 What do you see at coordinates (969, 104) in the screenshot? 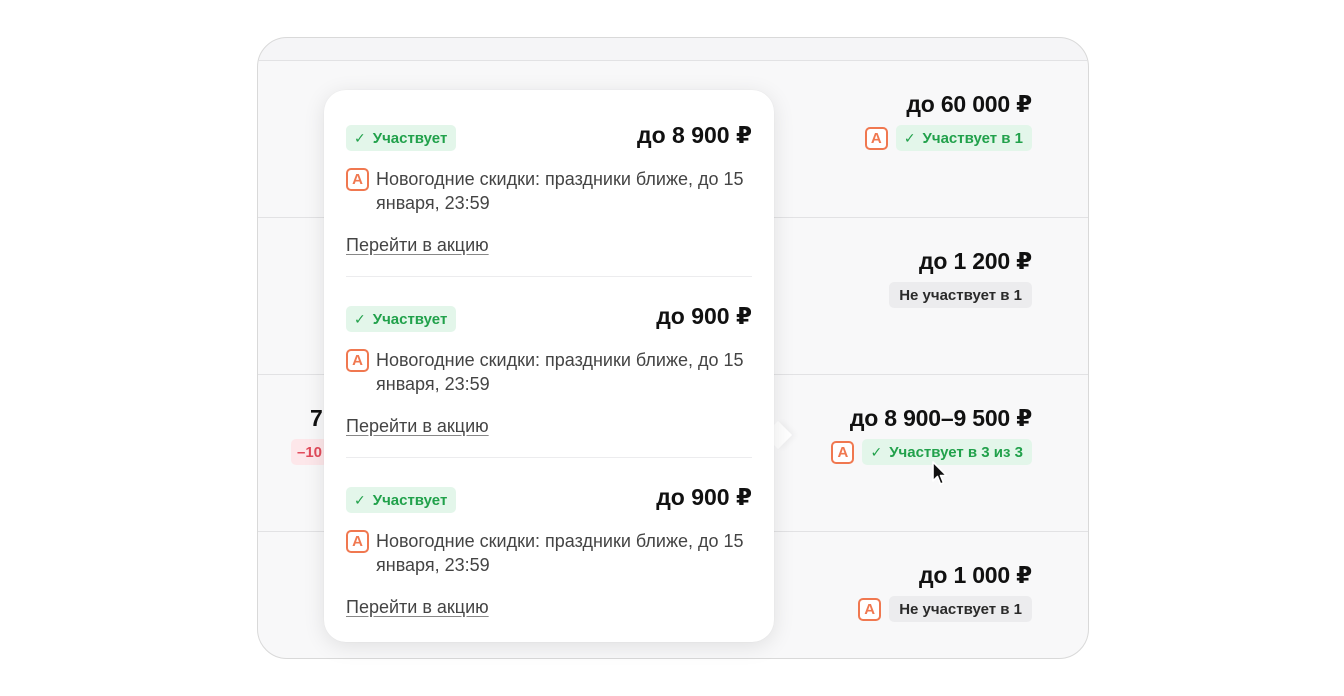
I see `row-price: до 60 000 ₽` at bounding box center [969, 104].